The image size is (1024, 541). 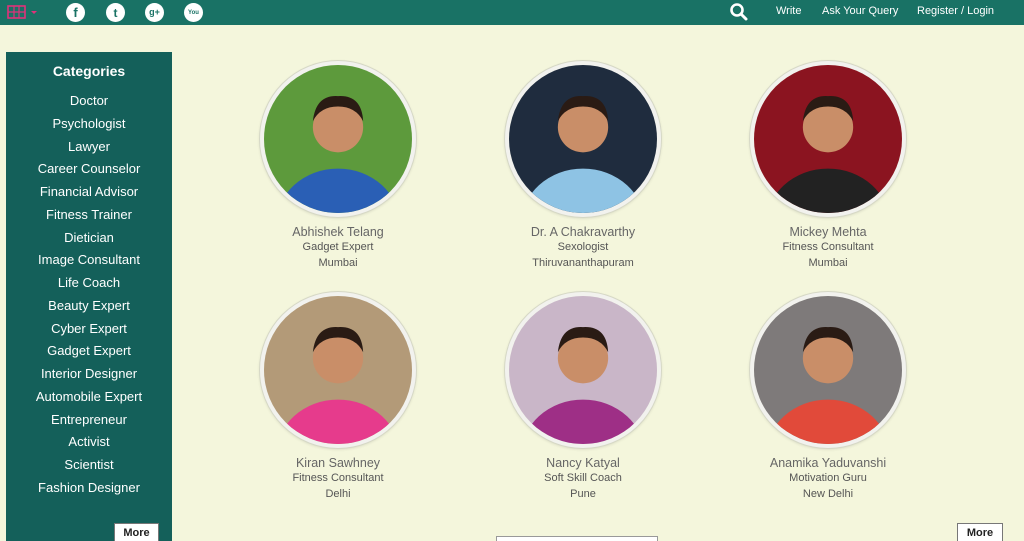 What do you see at coordinates (577, 538) in the screenshot?
I see `pagination-box` at bounding box center [577, 538].